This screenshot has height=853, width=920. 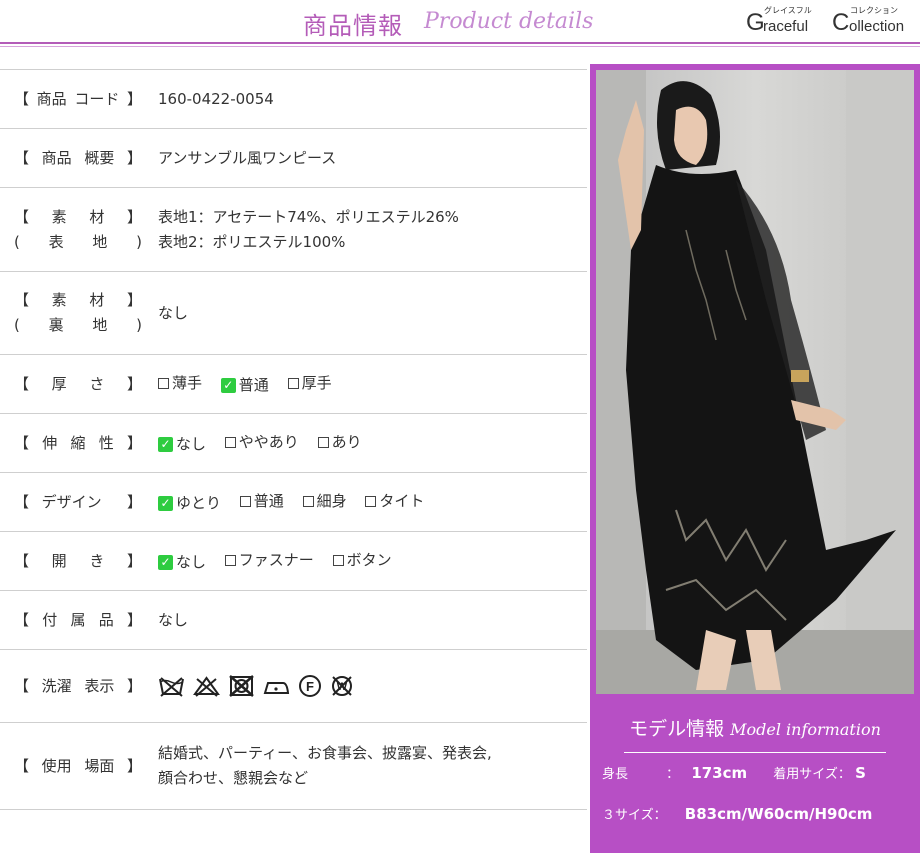 What do you see at coordinates (276, 688) in the screenshot?
I see `iron-low-icon` at bounding box center [276, 688].